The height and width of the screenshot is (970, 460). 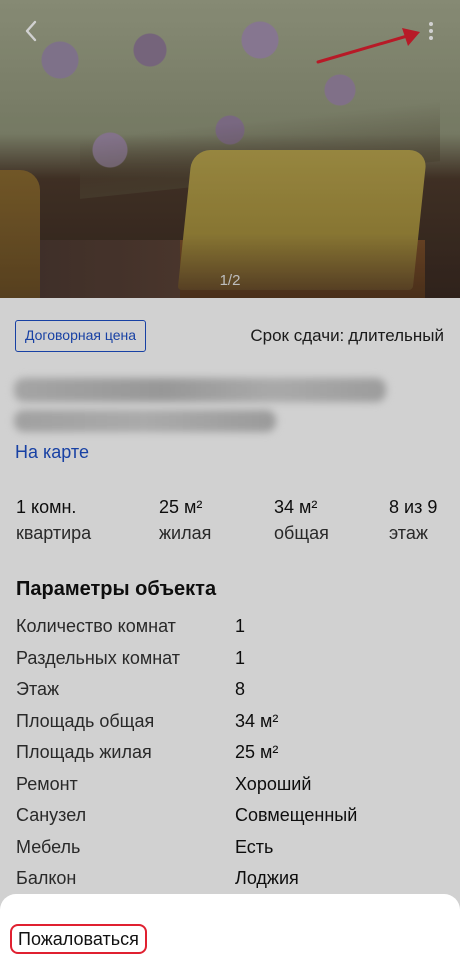 I want to click on report-button: Пожаловаться, so click(x=78, y=939).